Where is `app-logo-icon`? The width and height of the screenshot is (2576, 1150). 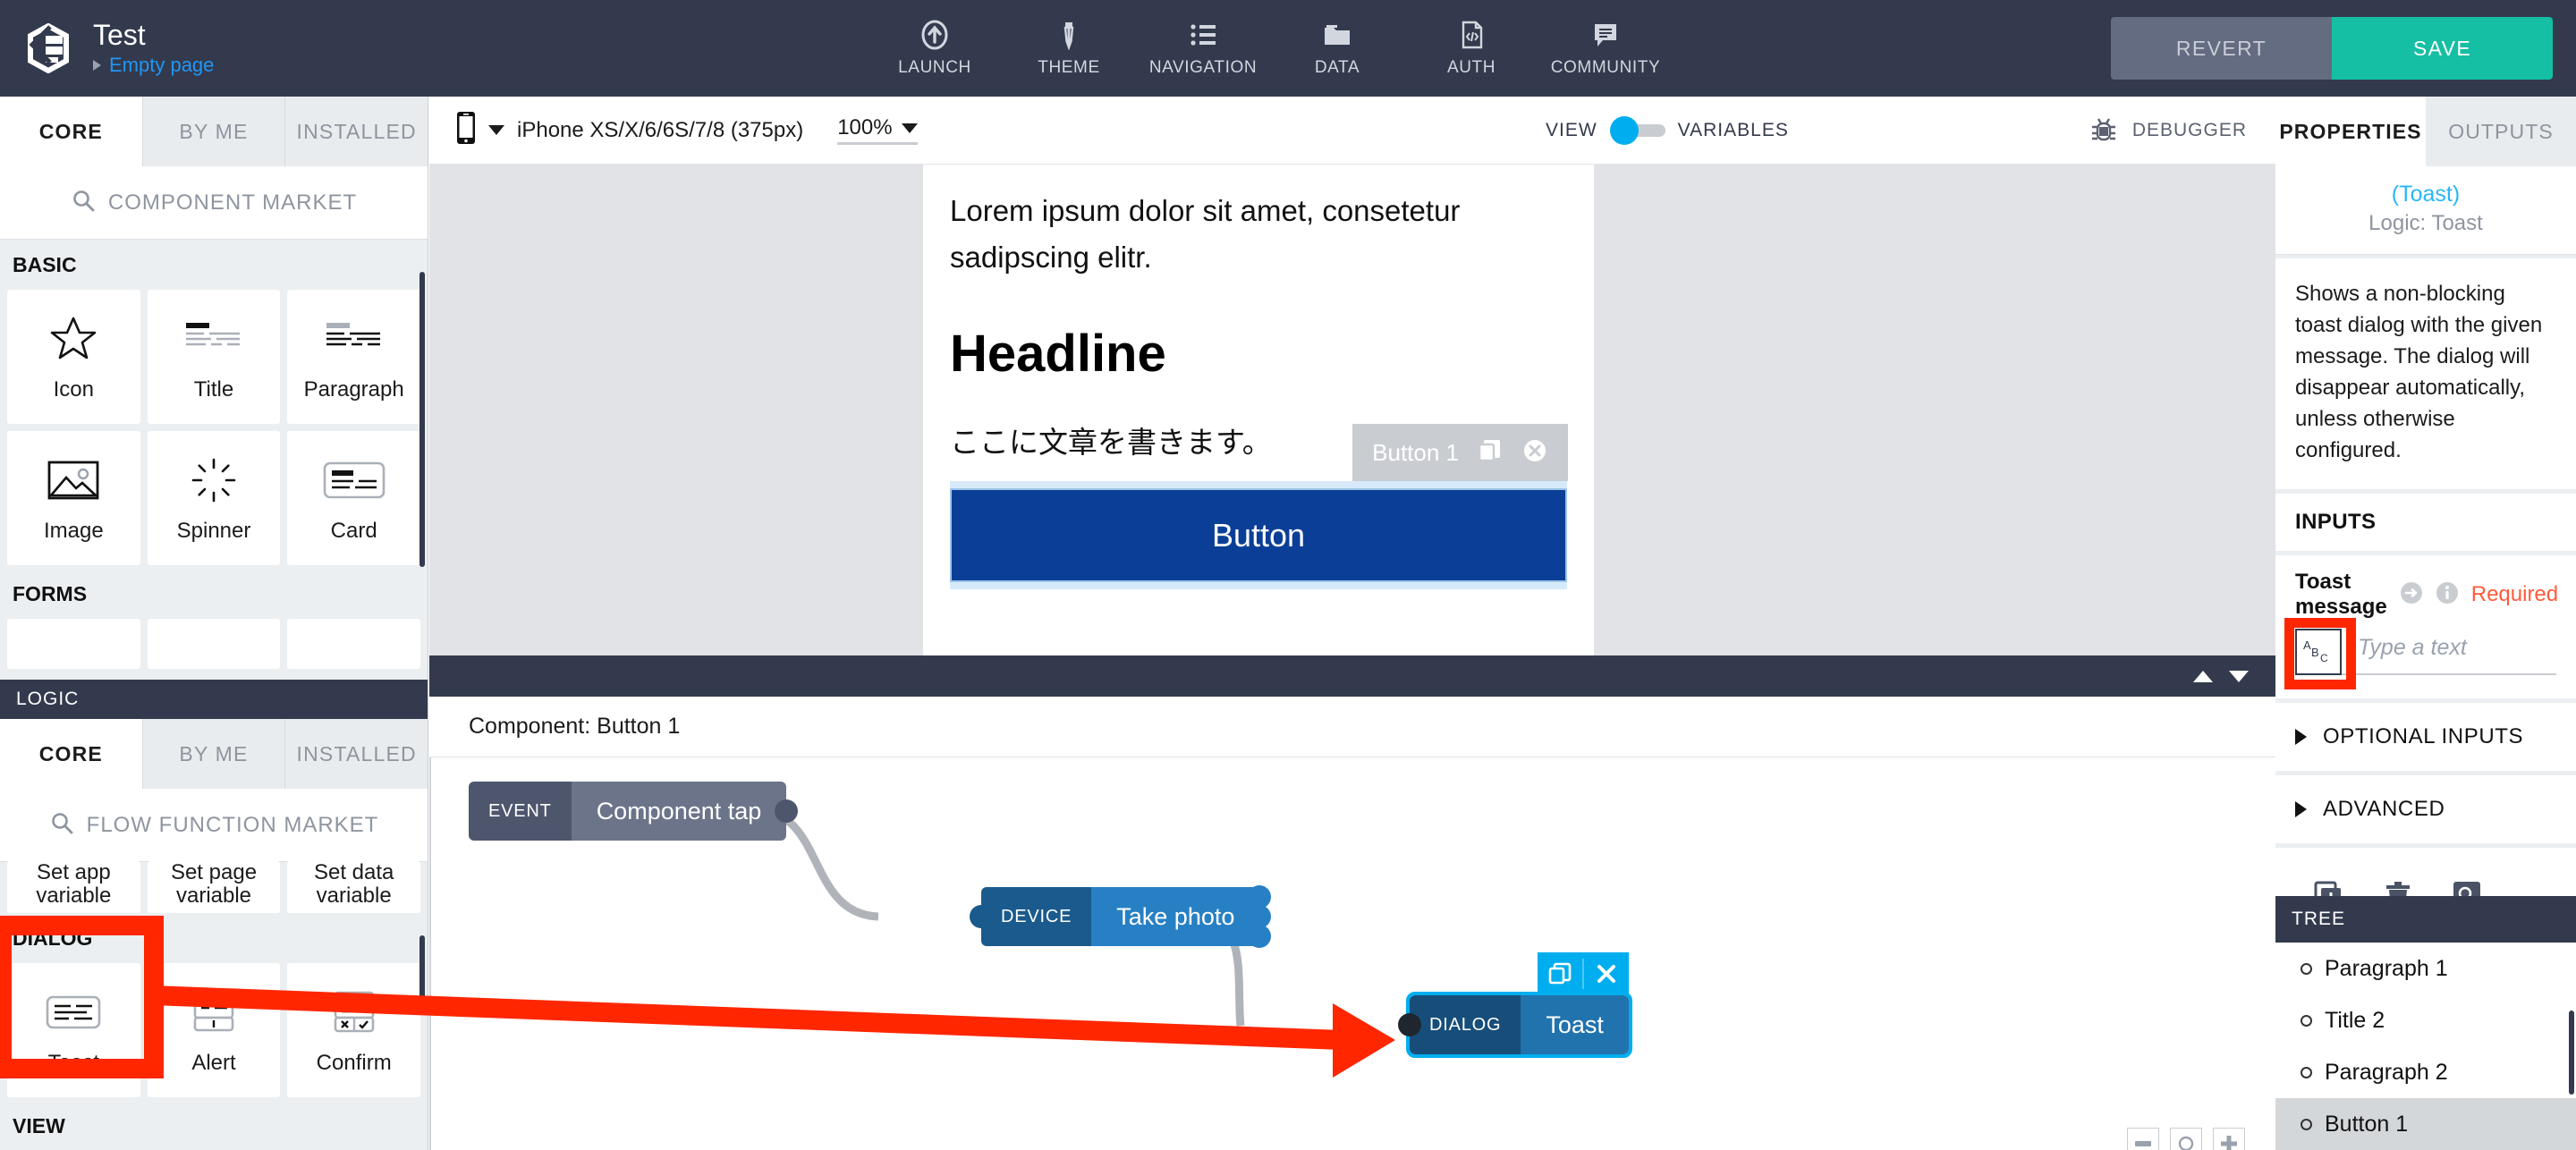 app-logo-icon is located at coordinates (48, 48).